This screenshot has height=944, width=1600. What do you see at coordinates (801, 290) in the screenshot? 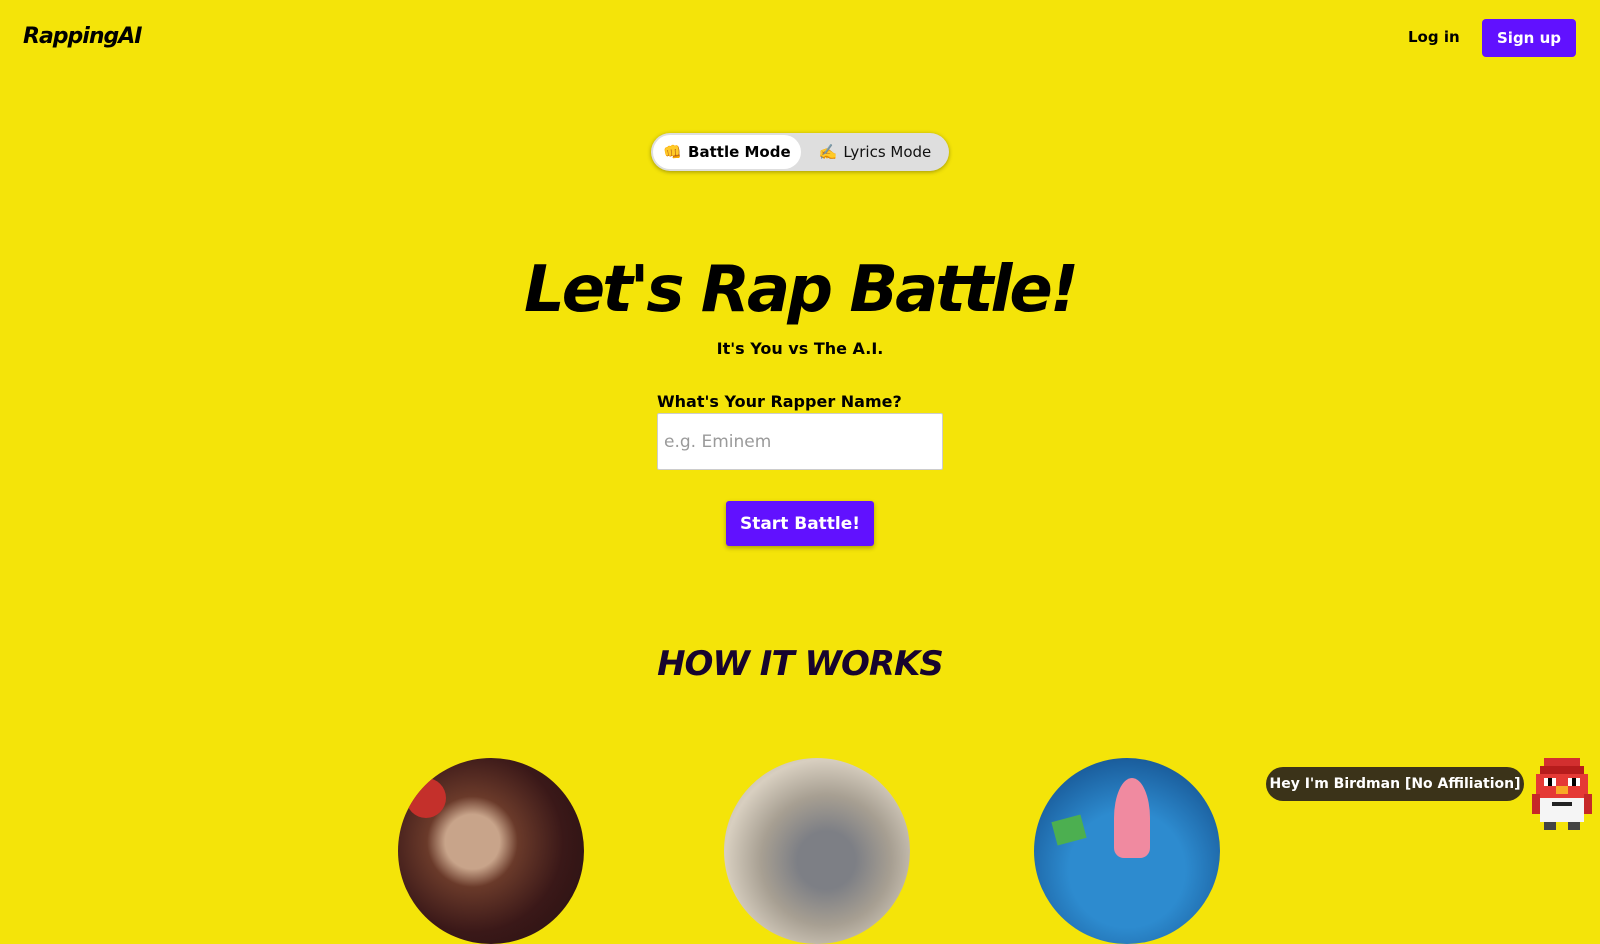
I see `page-title: Let's Rap Battle!` at bounding box center [801, 290].